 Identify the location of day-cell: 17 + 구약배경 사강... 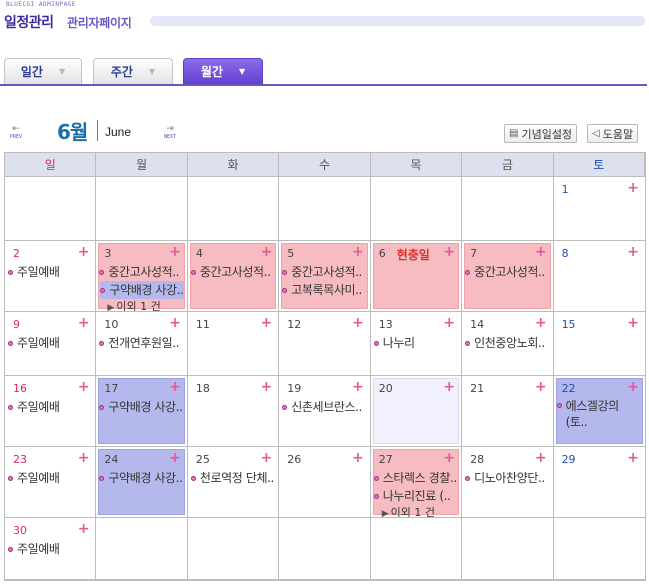
(142, 411).